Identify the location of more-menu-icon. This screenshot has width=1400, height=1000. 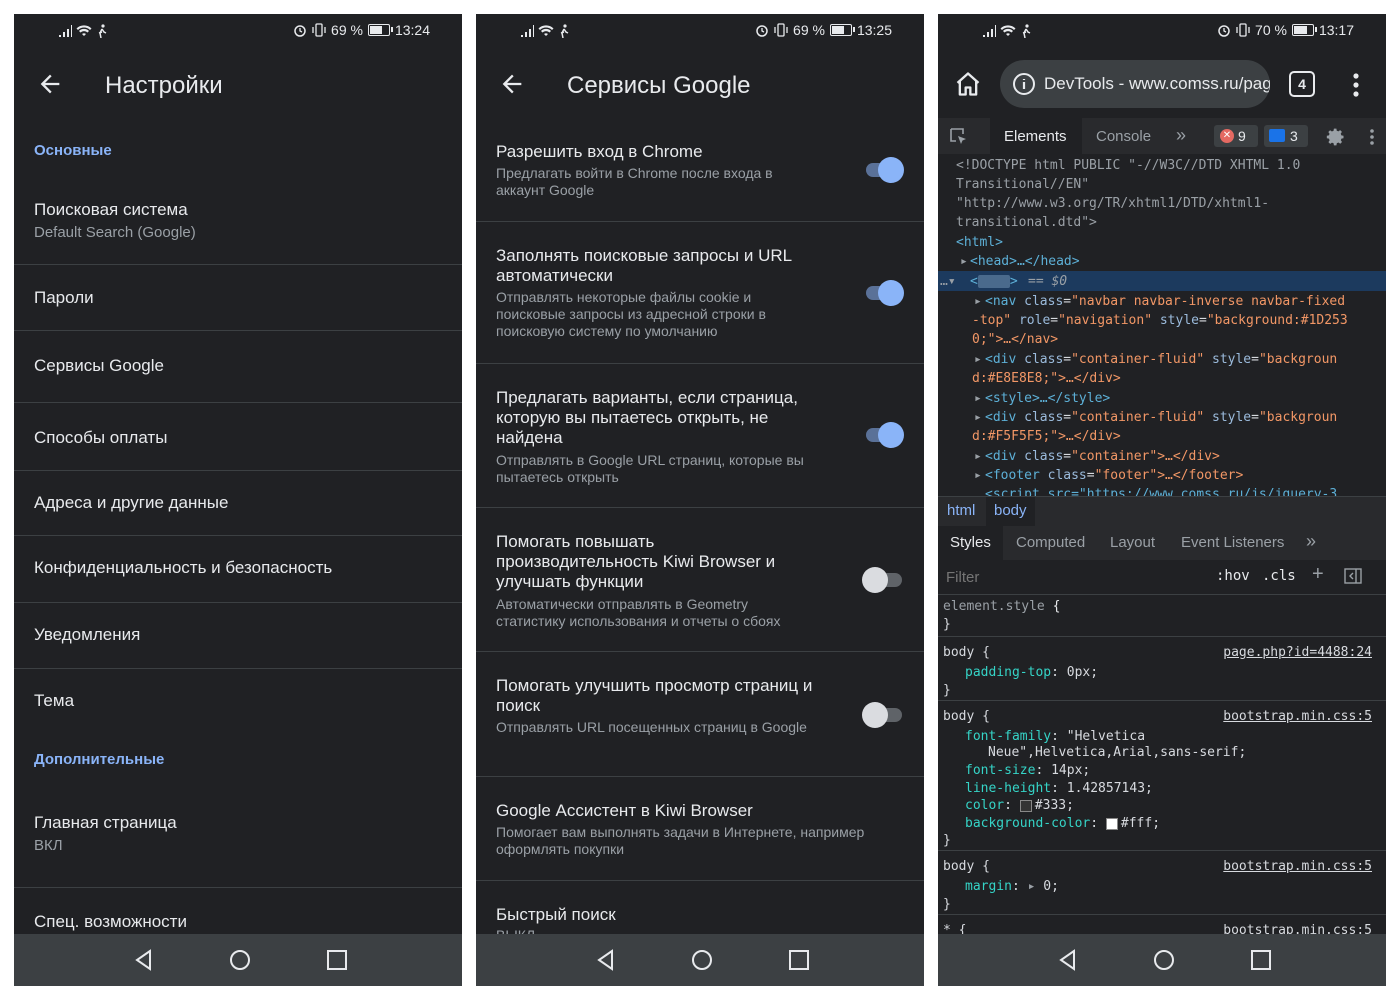
(1356, 85).